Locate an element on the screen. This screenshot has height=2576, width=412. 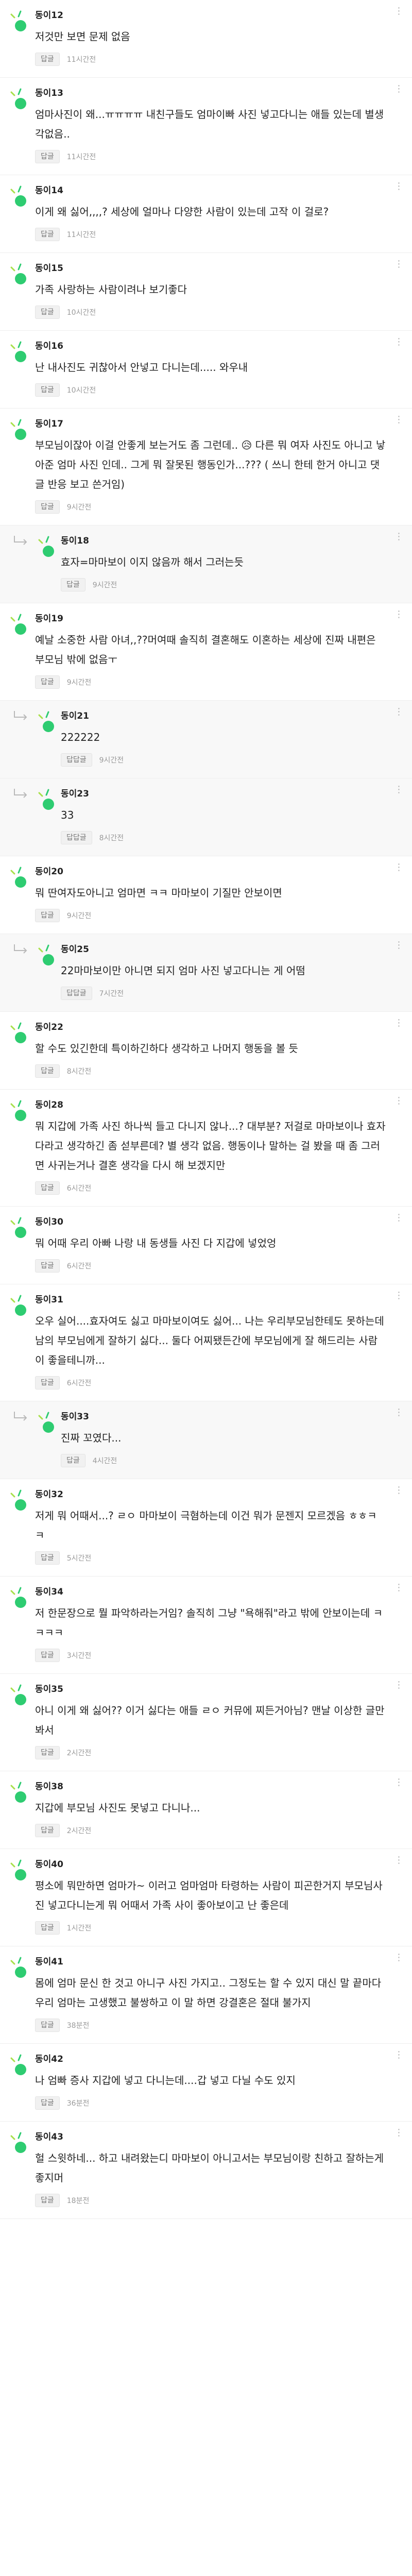
comment-nickname: 동이25 is located at coordinates (75, 949).